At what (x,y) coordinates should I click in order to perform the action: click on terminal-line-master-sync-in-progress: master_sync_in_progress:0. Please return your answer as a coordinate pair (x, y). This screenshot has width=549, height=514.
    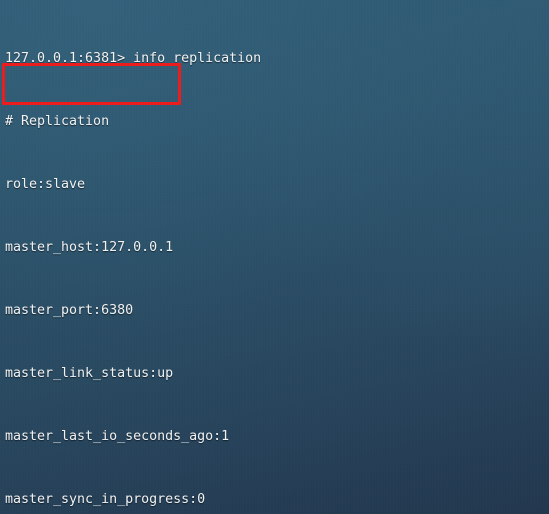
    Looking at the image, I should click on (105, 499).